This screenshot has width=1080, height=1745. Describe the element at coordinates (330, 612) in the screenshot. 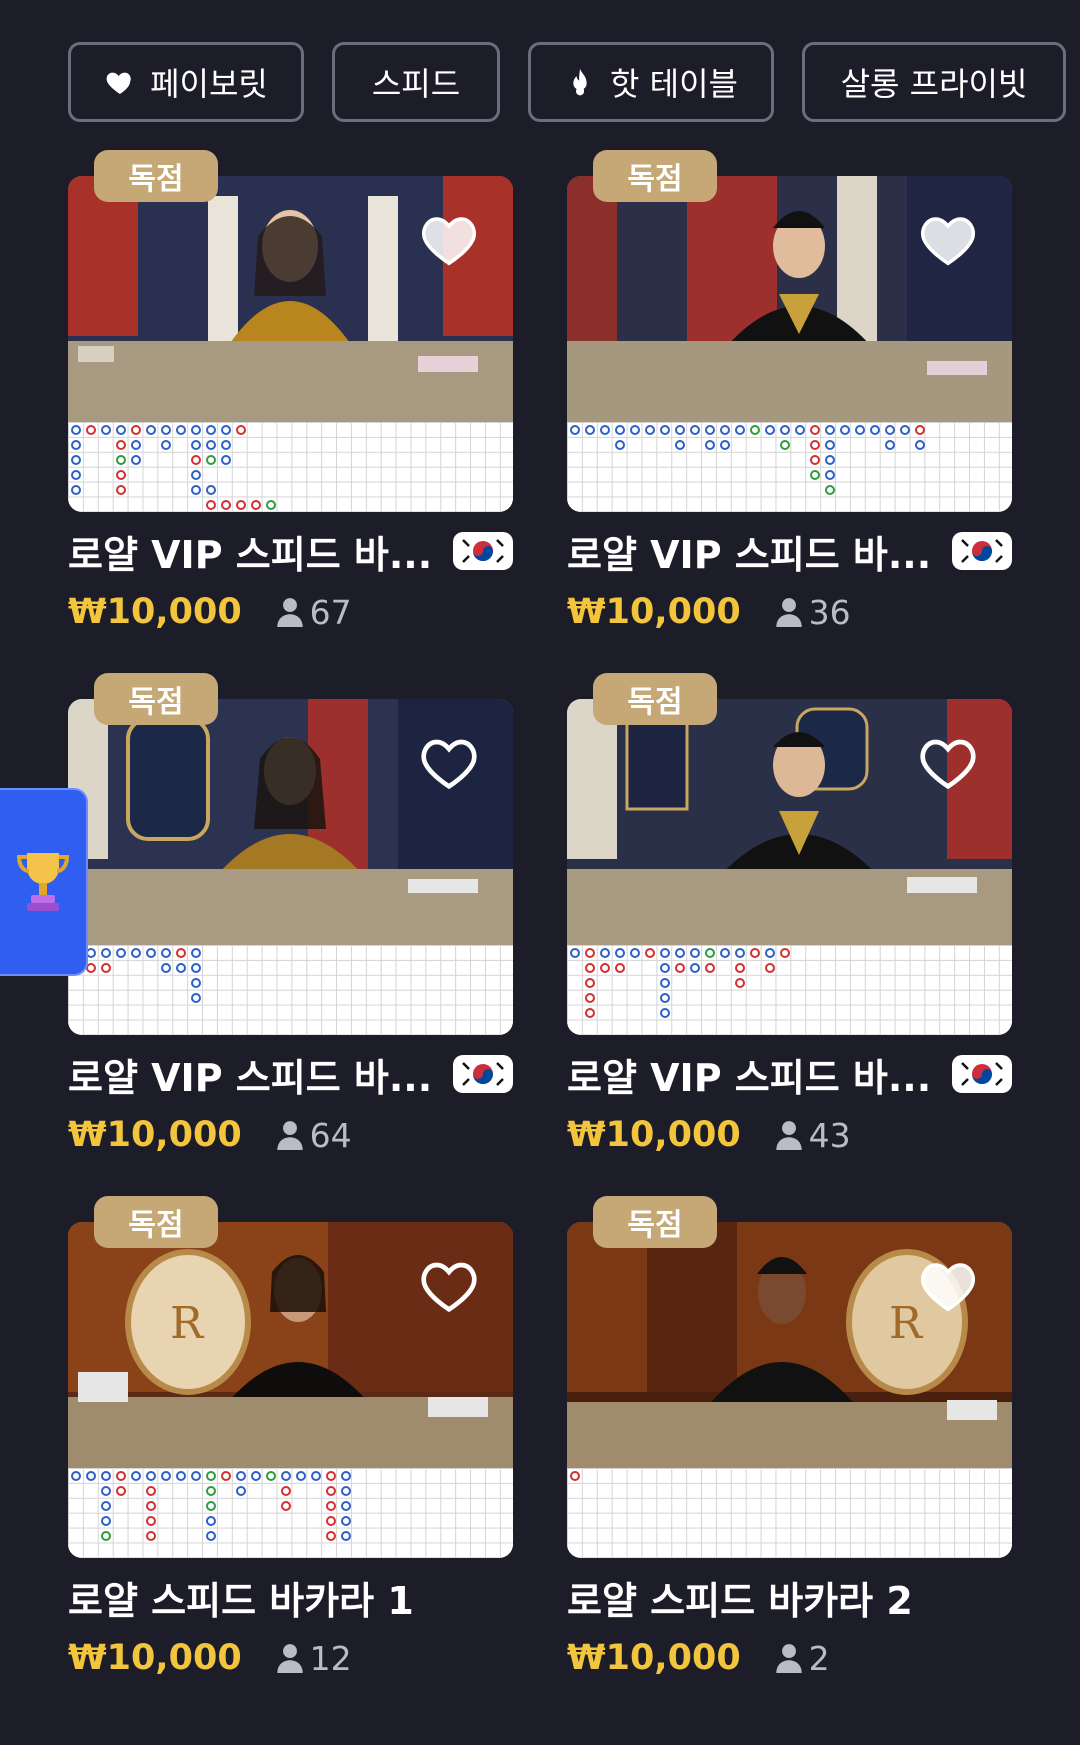

I see `player-count-value: 67` at that location.